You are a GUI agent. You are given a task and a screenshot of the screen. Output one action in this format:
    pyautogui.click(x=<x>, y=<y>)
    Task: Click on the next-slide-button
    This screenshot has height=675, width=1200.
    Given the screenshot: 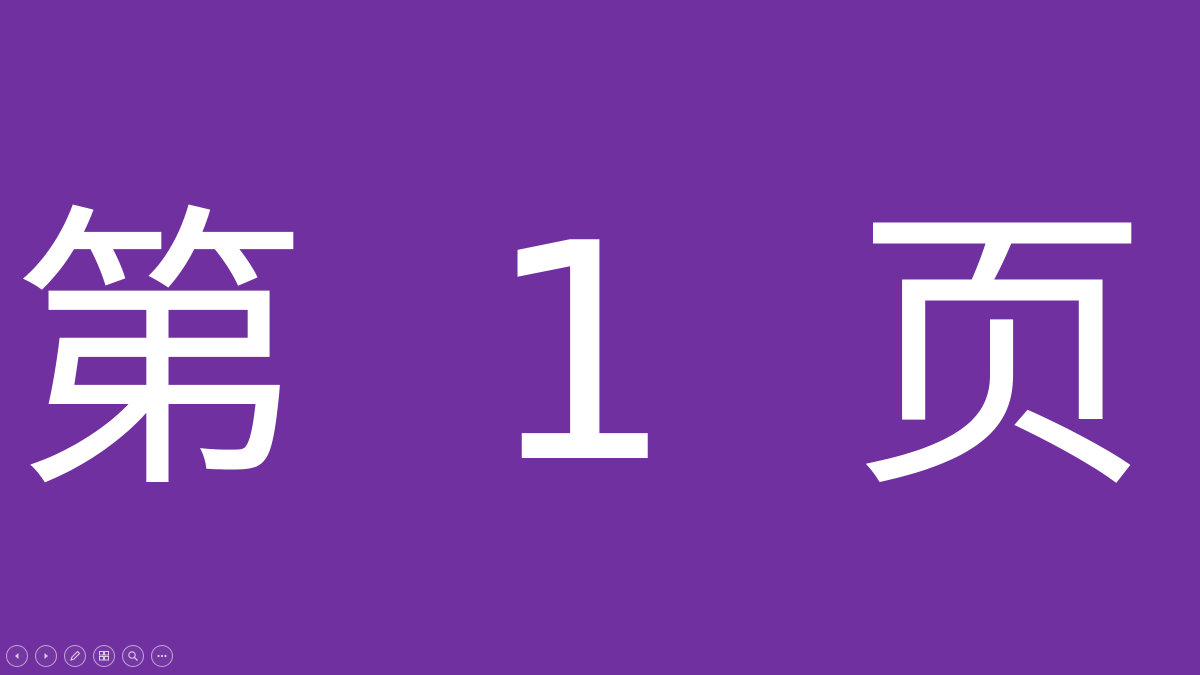 What is the action you would take?
    pyautogui.click(x=46, y=656)
    